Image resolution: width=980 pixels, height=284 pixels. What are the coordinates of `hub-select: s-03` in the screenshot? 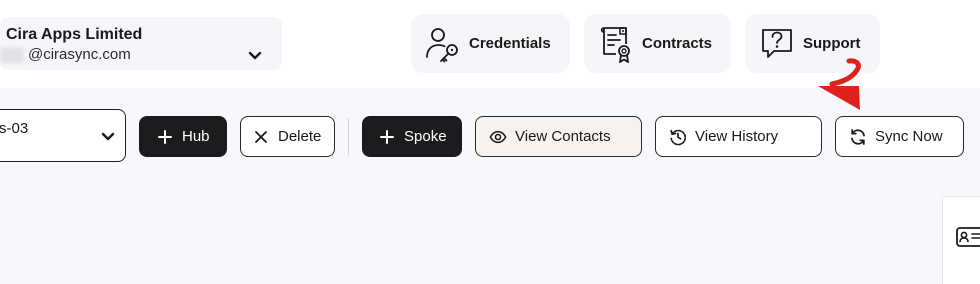 It's located at (63, 135).